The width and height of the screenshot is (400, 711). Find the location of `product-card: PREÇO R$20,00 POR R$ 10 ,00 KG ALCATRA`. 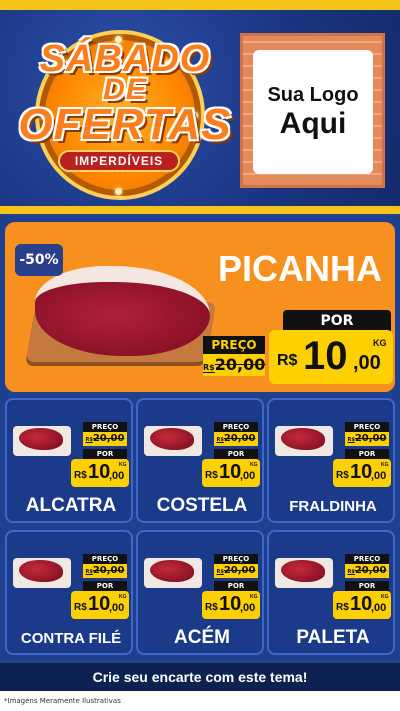

product-card: PREÇO R$20,00 POR R$ 10 ,00 KG ALCATRA is located at coordinates (69, 460).